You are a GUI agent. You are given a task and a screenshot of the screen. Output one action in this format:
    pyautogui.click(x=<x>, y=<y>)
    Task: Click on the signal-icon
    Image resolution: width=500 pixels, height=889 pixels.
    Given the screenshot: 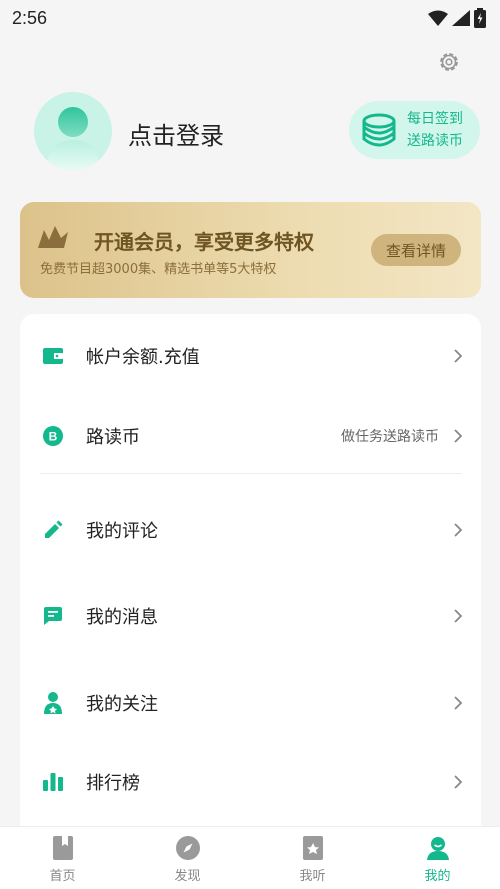 What is the action you would take?
    pyautogui.click(x=461, y=18)
    